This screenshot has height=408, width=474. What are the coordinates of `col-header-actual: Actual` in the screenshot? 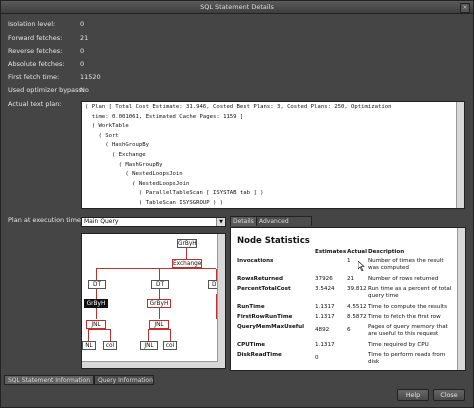 It's located at (357, 252).